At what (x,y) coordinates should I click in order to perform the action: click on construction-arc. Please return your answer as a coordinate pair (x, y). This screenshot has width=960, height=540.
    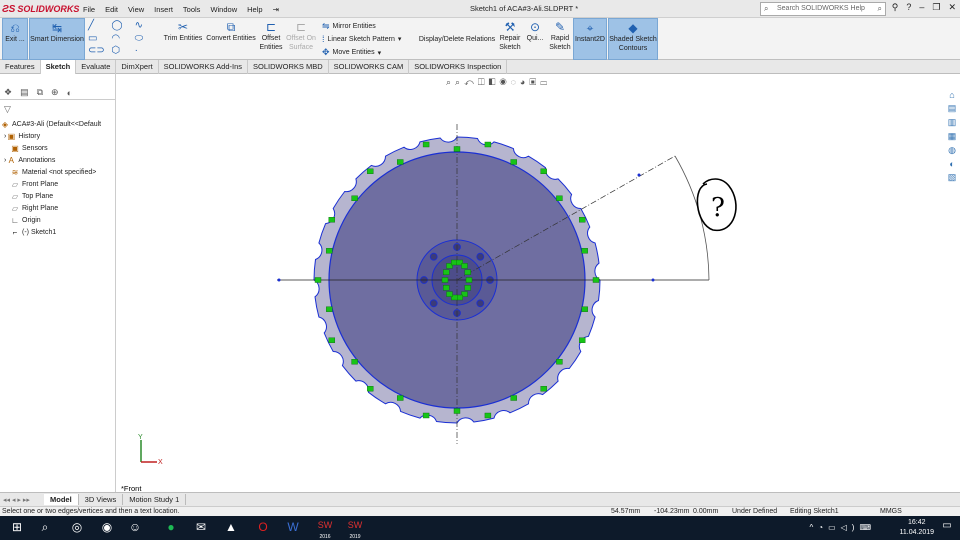
    Looking at the image, I should click on (692, 218).